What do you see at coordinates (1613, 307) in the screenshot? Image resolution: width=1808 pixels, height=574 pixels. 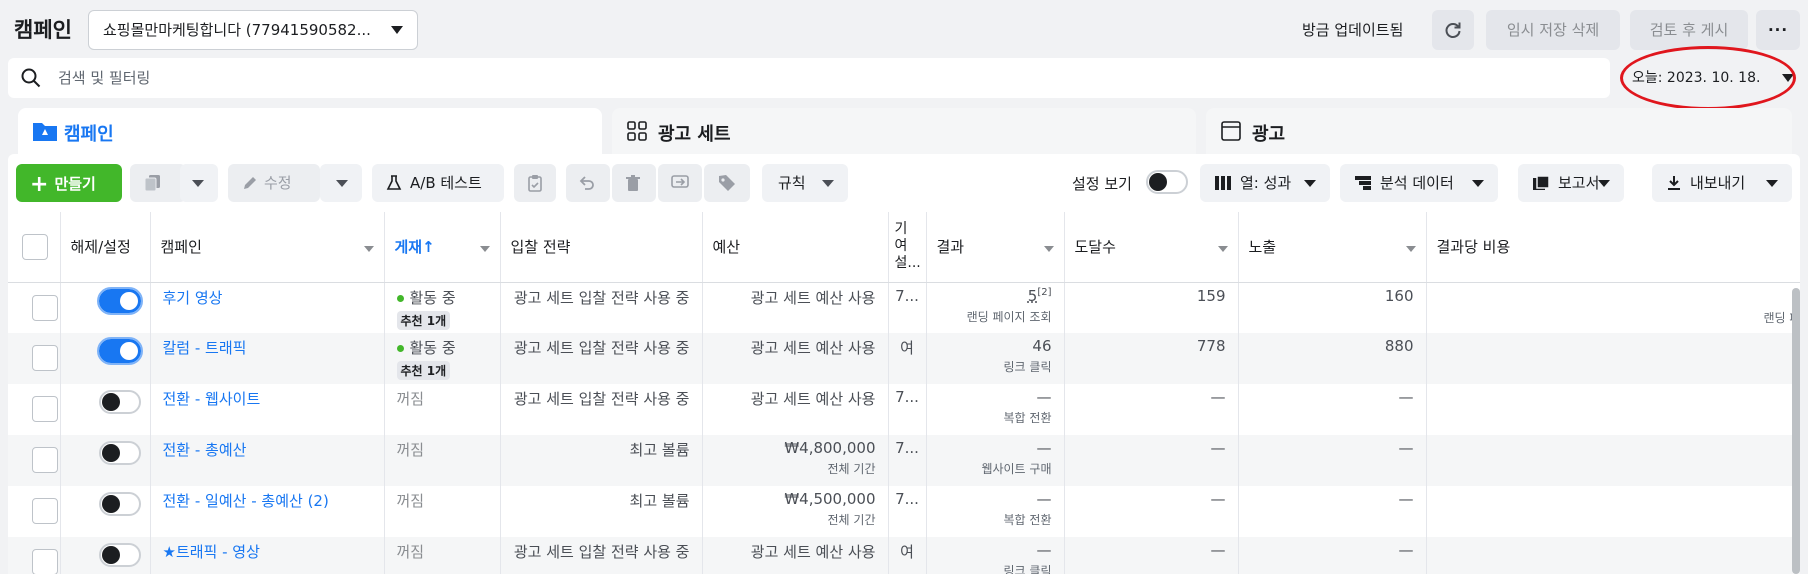 I see `cost-per-result-cell: 랜딩 페이` at bounding box center [1613, 307].